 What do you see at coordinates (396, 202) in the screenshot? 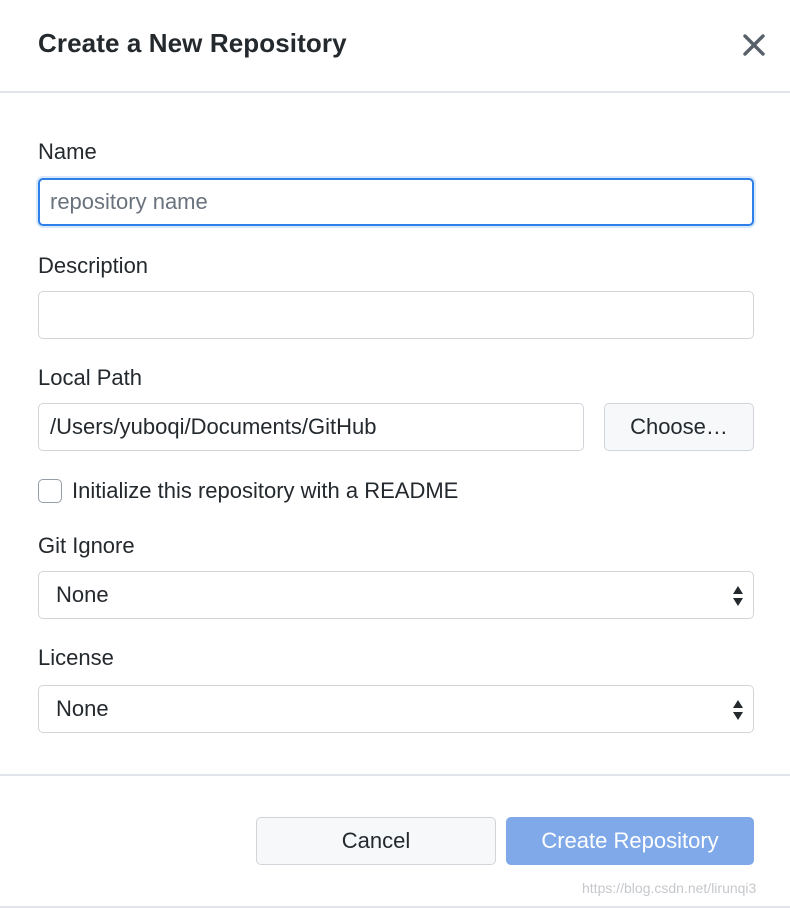
I see `repository-name-input` at bounding box center [396, 202].